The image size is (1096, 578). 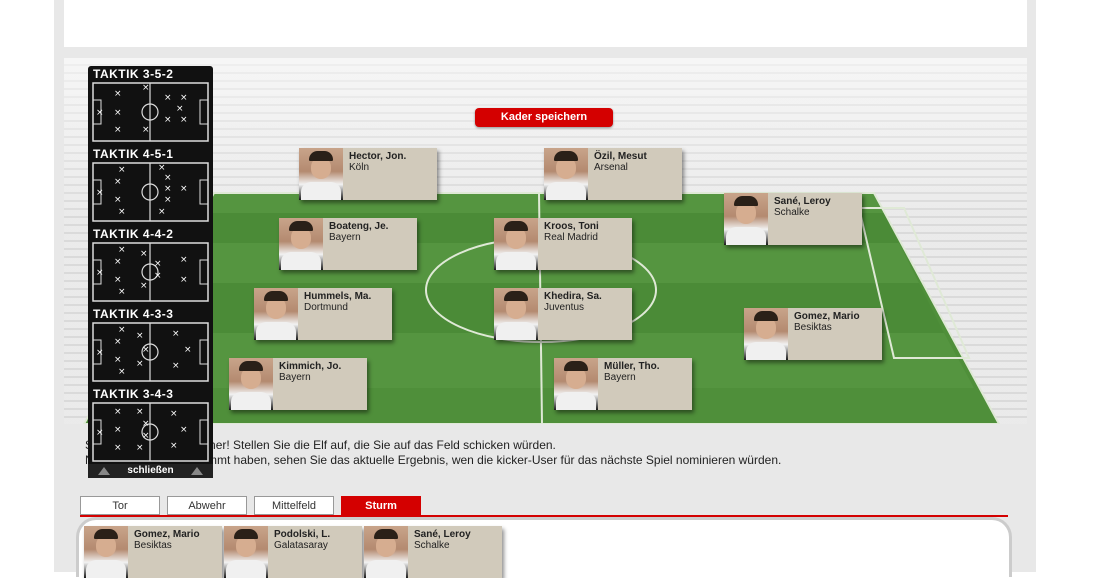 I want to click on triangle-up-icon, so click(x=197, y=471).